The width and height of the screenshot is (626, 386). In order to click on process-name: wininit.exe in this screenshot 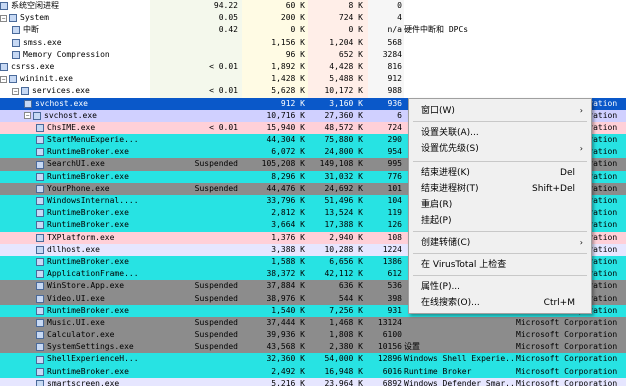, I will do `click(46, 79)`.